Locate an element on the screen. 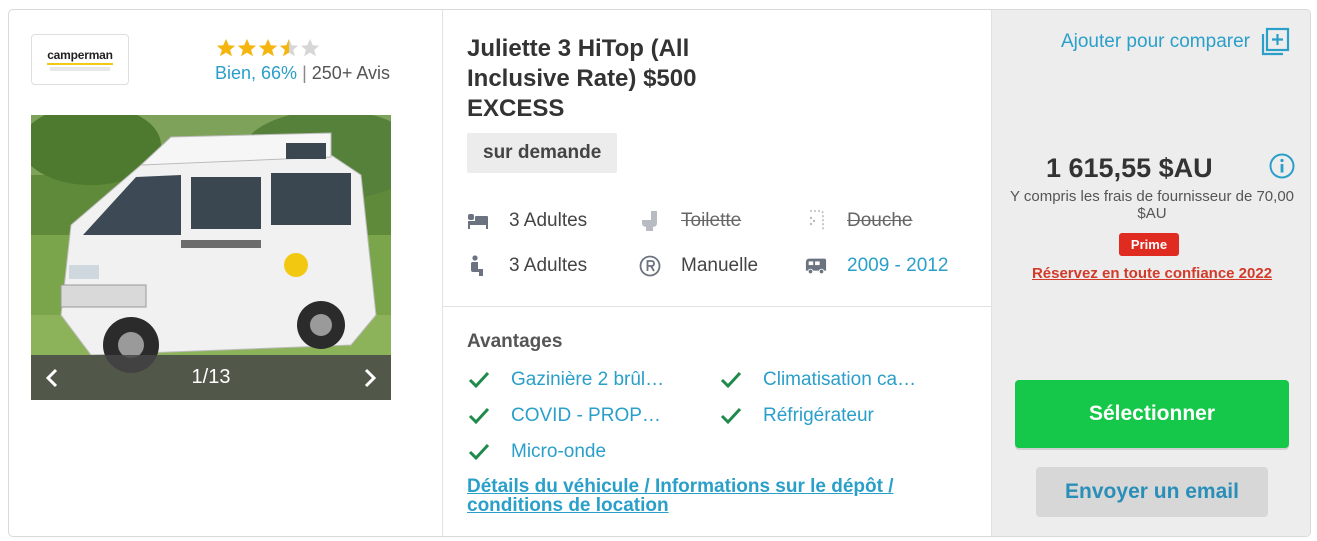  vehicle-icon is located at coordinates (816, 266).